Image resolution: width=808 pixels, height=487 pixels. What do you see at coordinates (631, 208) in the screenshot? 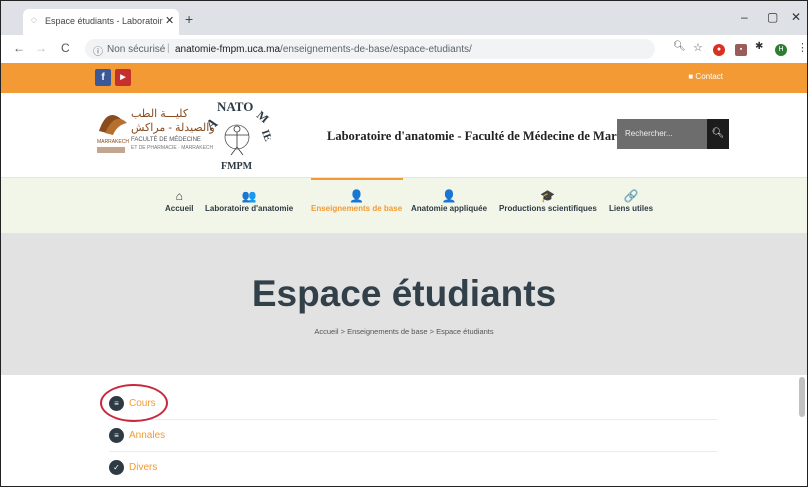
I see `menu-label: Liens utiles` at bounding box center [631, 208].